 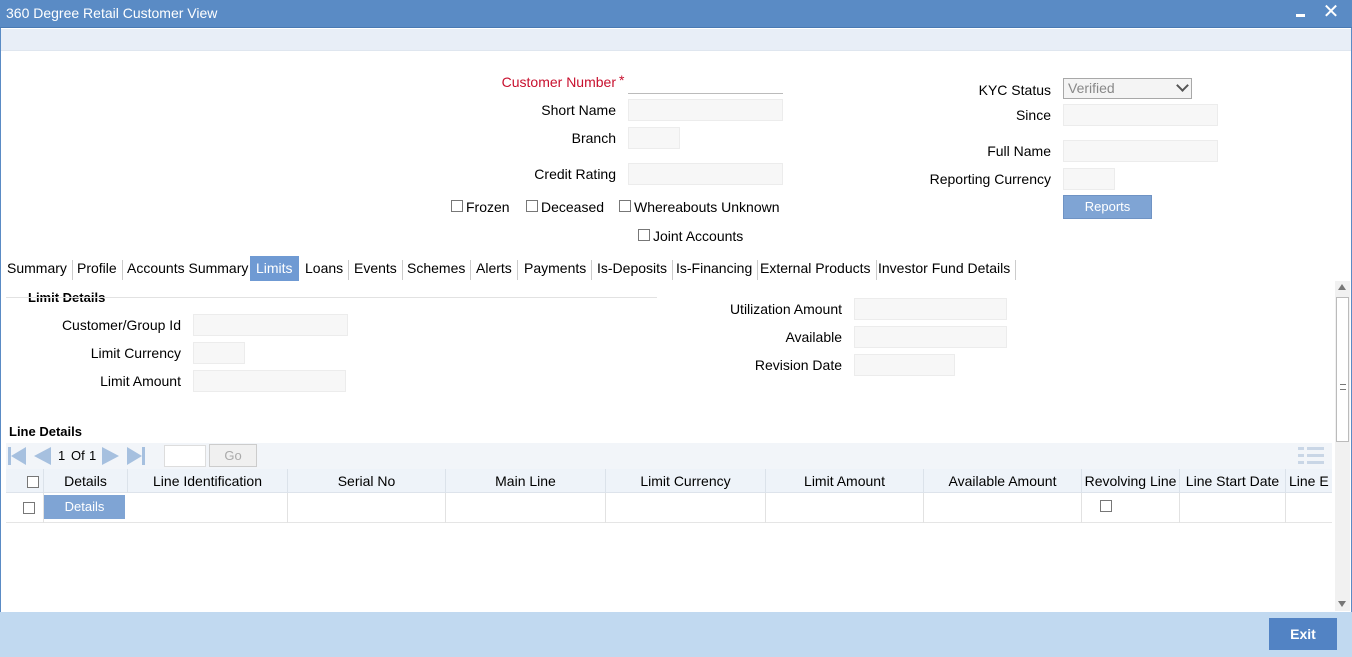 I want to click on revision-date-label: Revision Date, so click(x=798, y=365).